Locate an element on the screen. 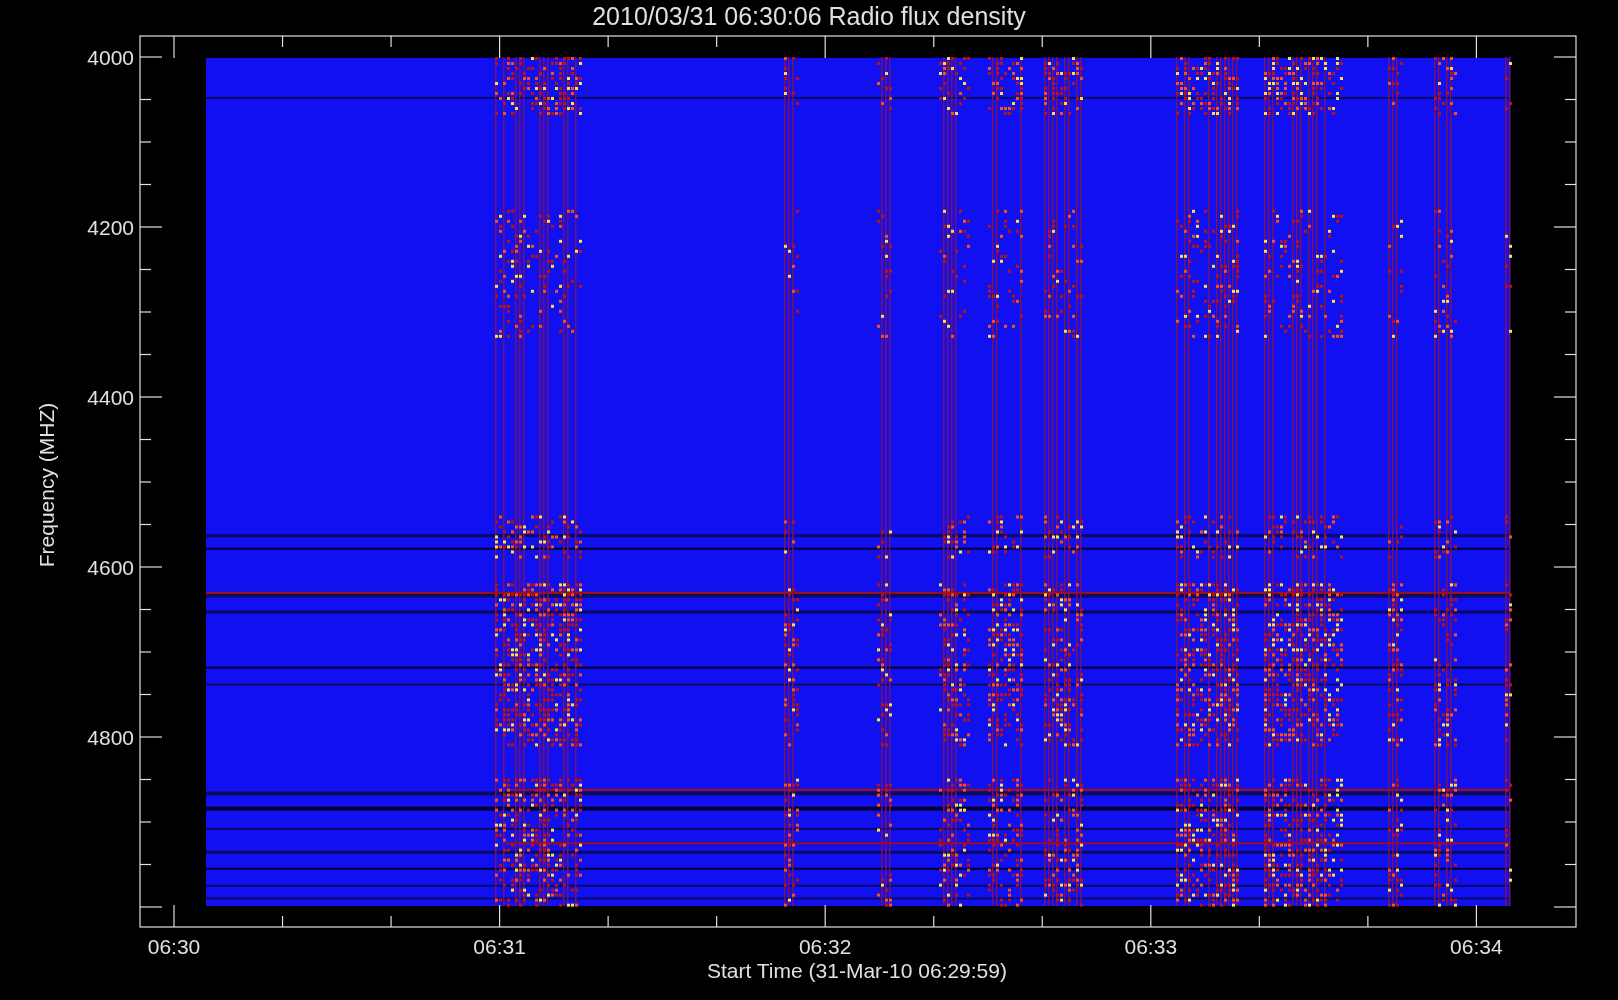 This screenshot has height=1000, width=1618. tick-label: 4200 is located at coordinates (110, 227).